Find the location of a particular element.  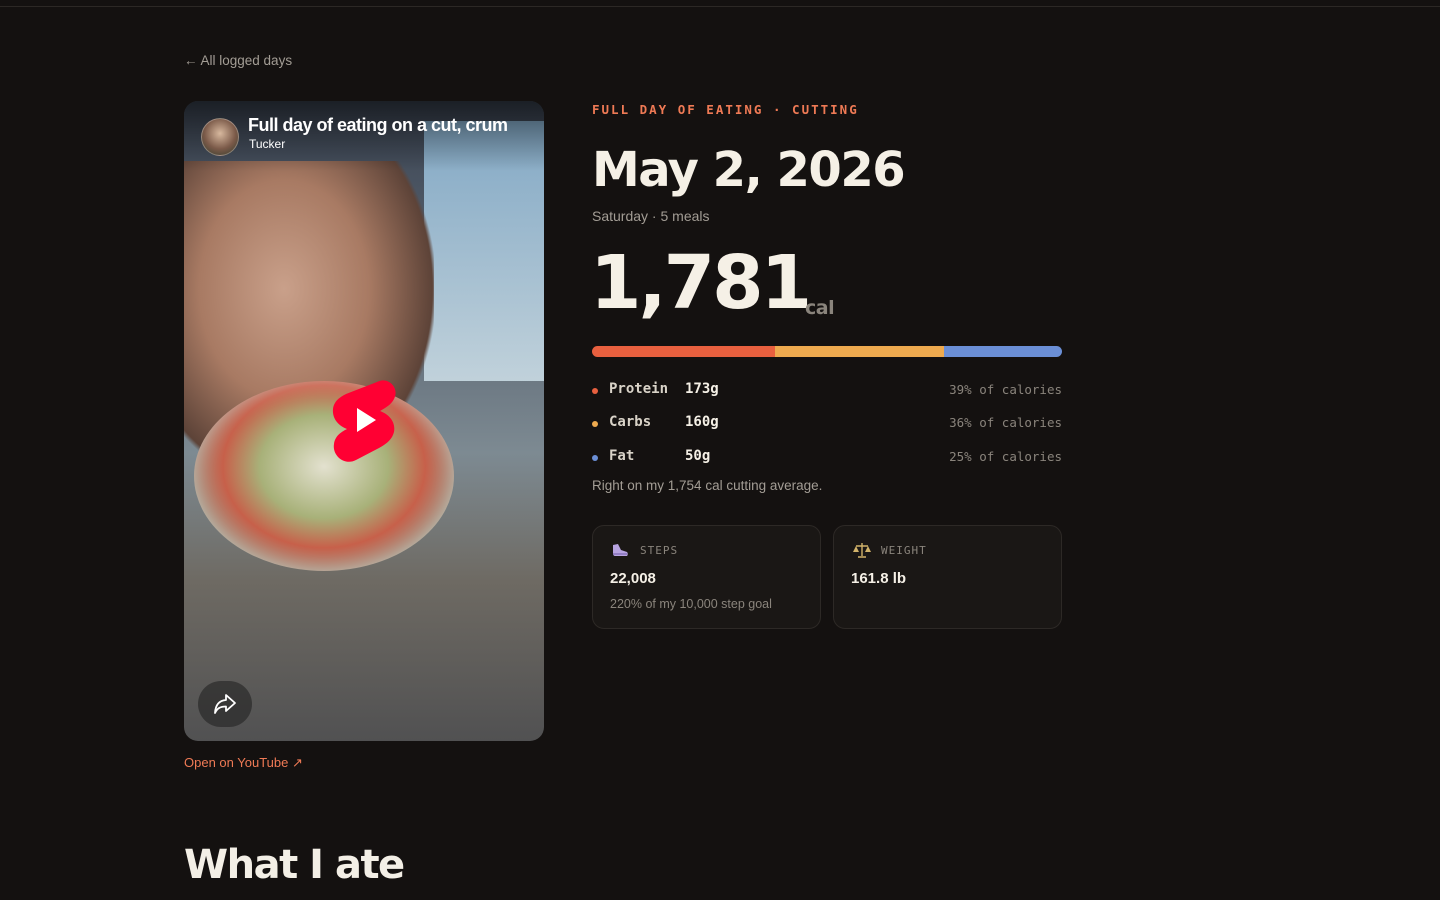

sneaker-icon is located at coordinates (620, 552).